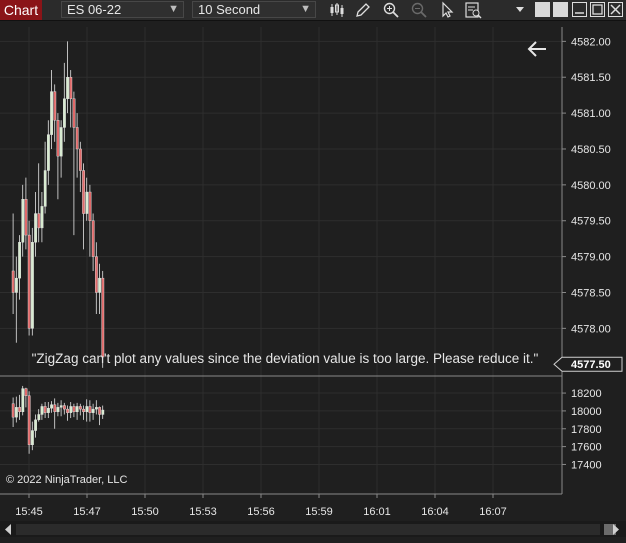 The height and width of the screenshot is (543, 626). Describe the element at coordinates (591, 42) in the screenshot. I see `price-tick-label: 4582.00` at that location.